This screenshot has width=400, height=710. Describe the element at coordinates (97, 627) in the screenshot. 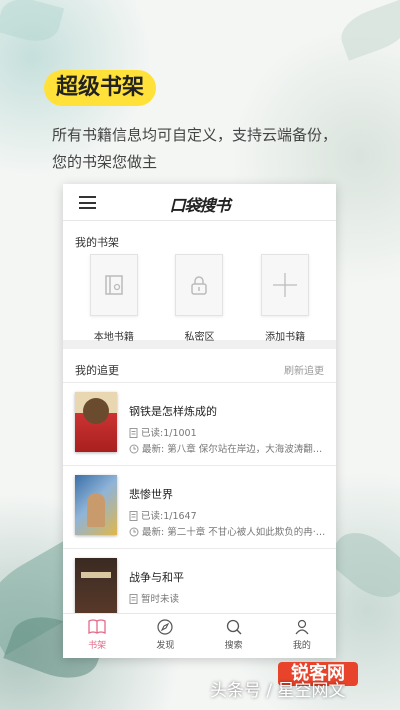

I see `book-icon` at that location.